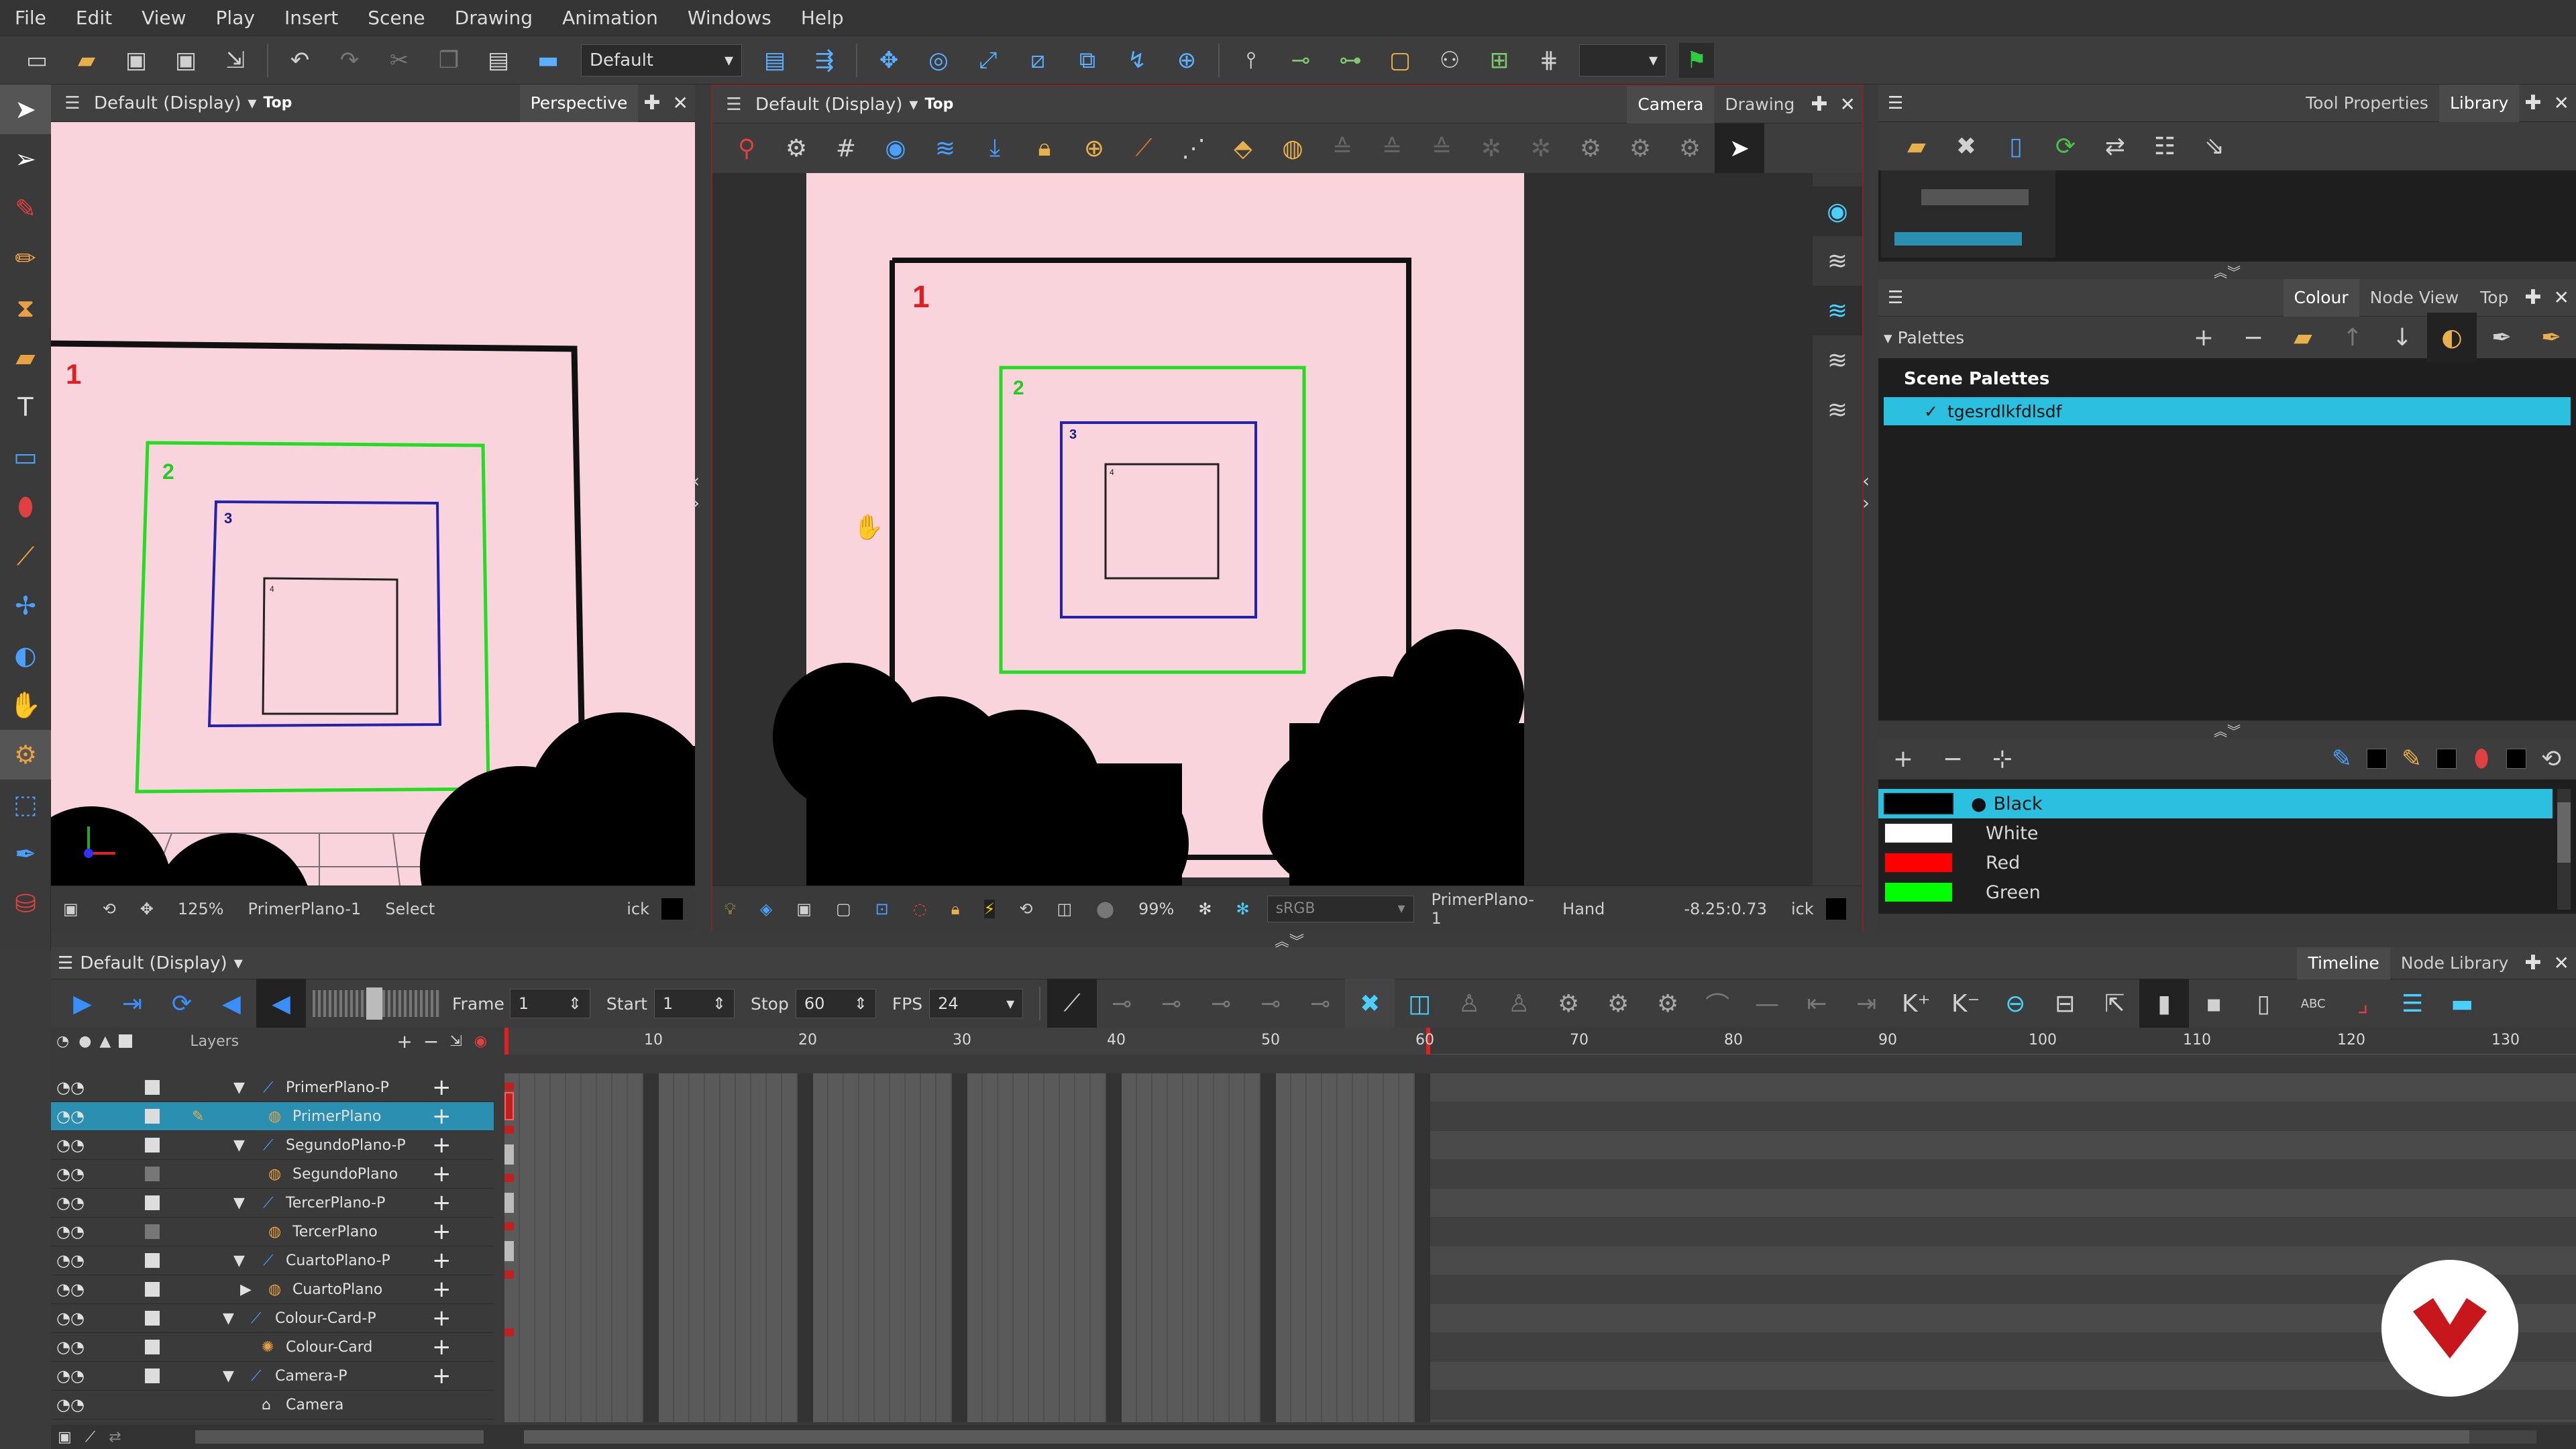  What do you see at coordinates (1837, 310) in the screenshot?
I see `layers-2-icon: ≋` at bounding box center [1837, 310].